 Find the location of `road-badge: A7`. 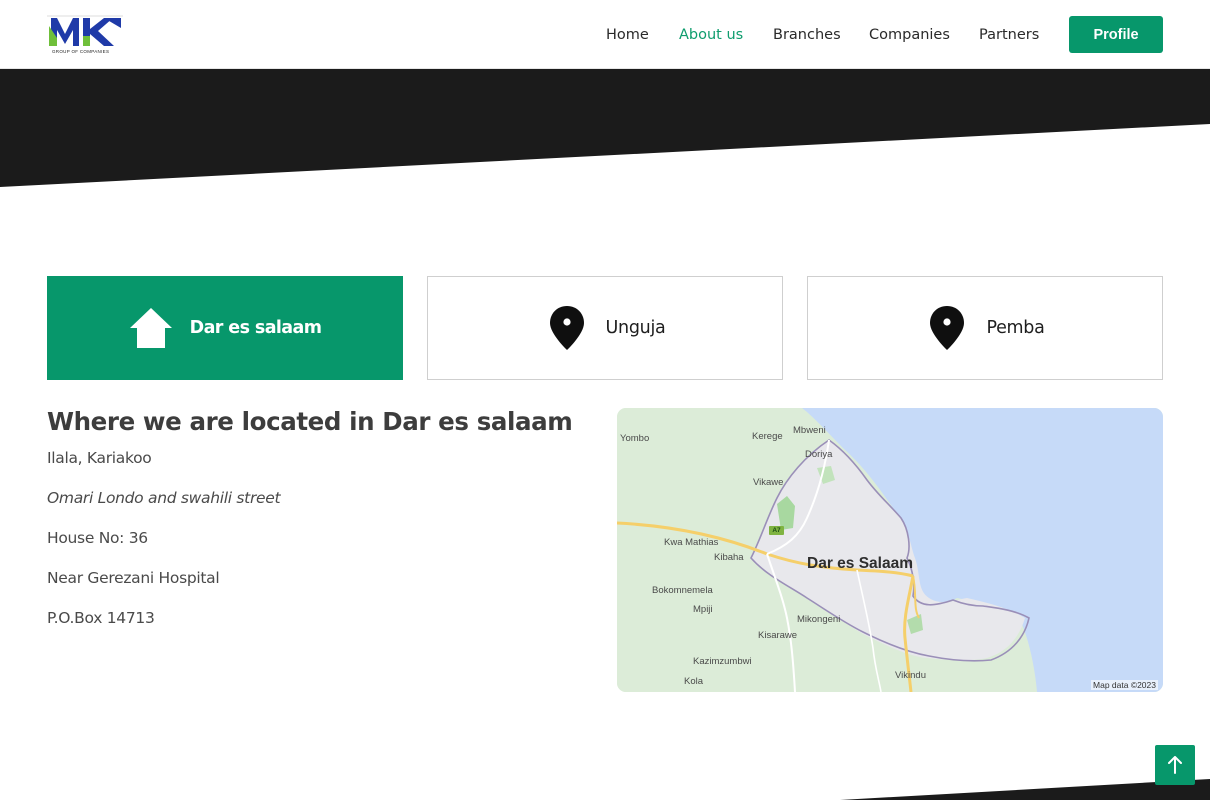

road-badge: A7 is located at coordinates (776, 530).